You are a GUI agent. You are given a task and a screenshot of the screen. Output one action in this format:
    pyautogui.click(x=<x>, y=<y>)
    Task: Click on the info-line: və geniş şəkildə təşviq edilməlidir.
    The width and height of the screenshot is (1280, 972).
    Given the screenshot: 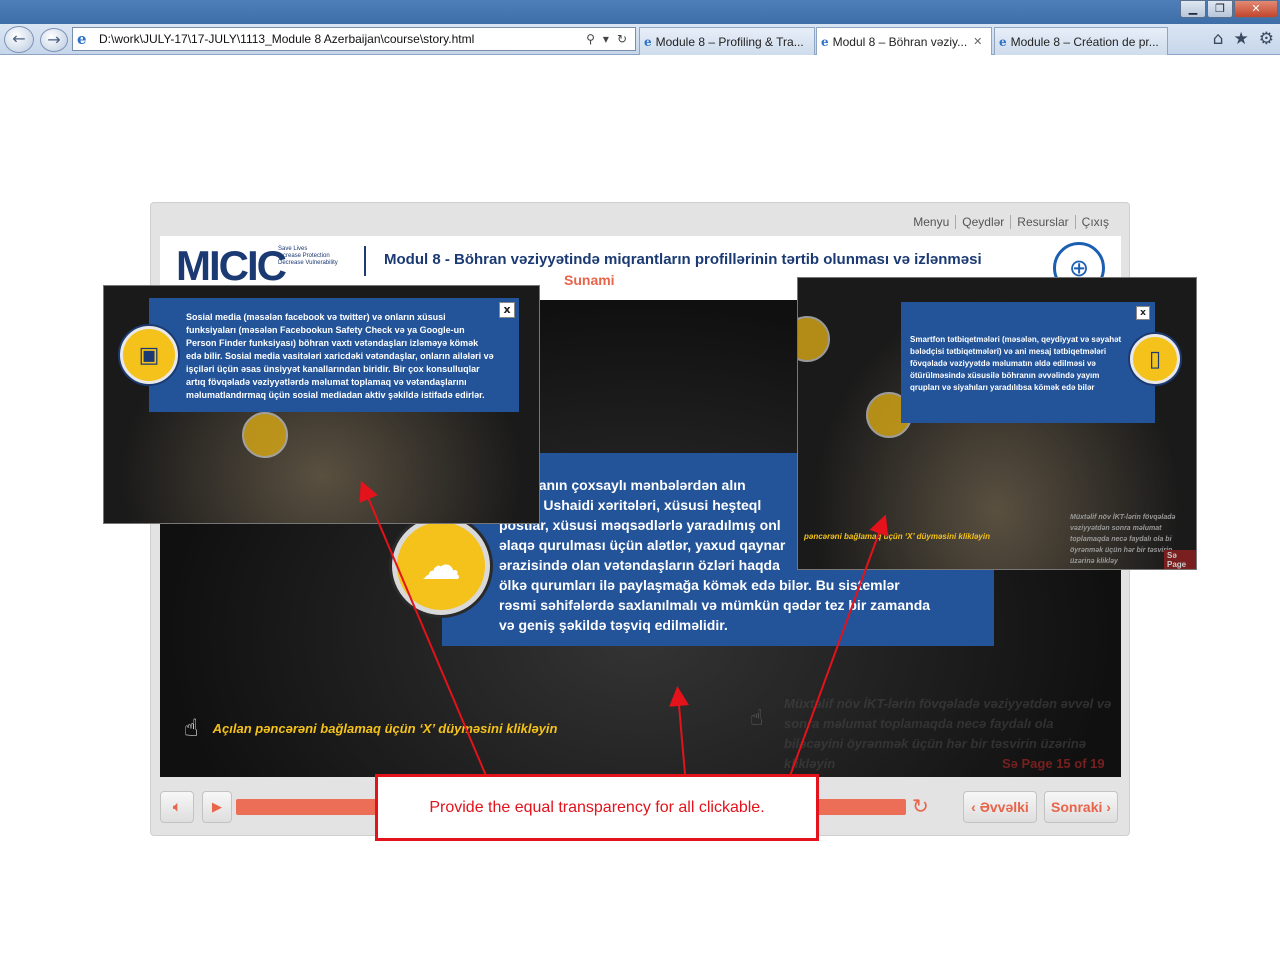 What is the action you would take?
    pyautogui.click(x=613, y=625)
    